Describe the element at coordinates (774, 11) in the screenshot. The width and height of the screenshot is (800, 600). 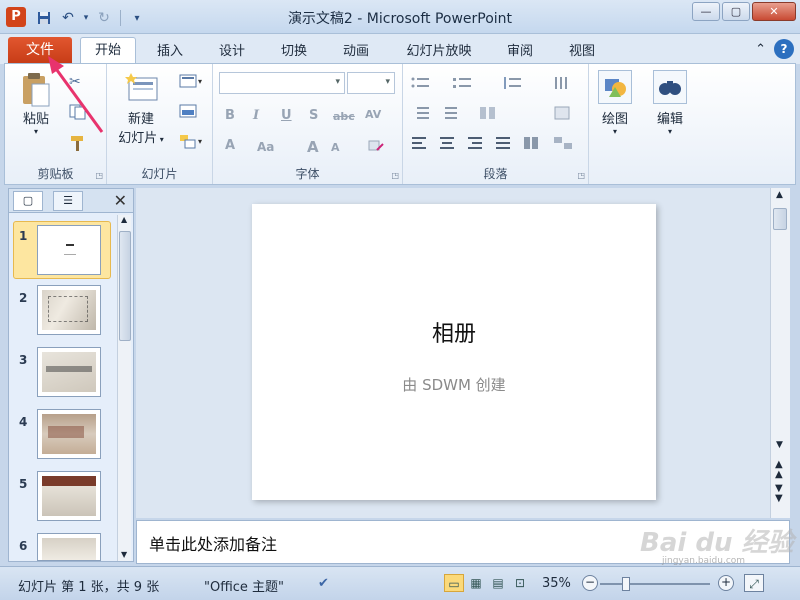
I see `close-button: ✕` at that location.